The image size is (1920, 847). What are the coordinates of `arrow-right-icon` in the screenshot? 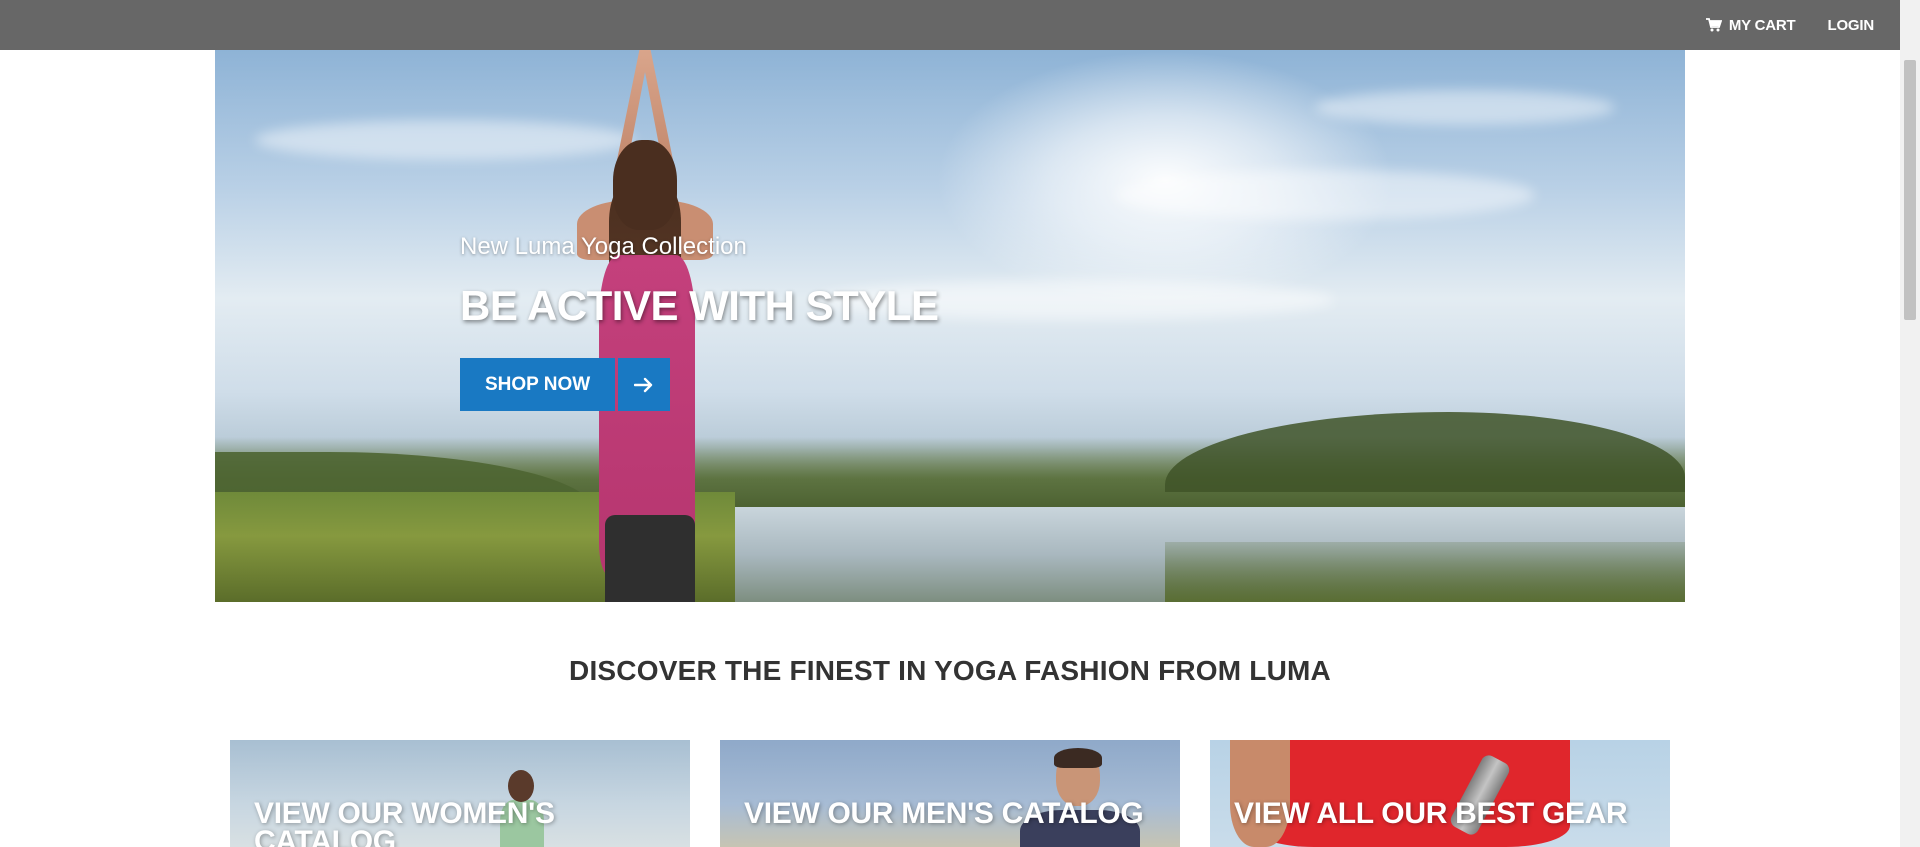 It's located at (644, 384).